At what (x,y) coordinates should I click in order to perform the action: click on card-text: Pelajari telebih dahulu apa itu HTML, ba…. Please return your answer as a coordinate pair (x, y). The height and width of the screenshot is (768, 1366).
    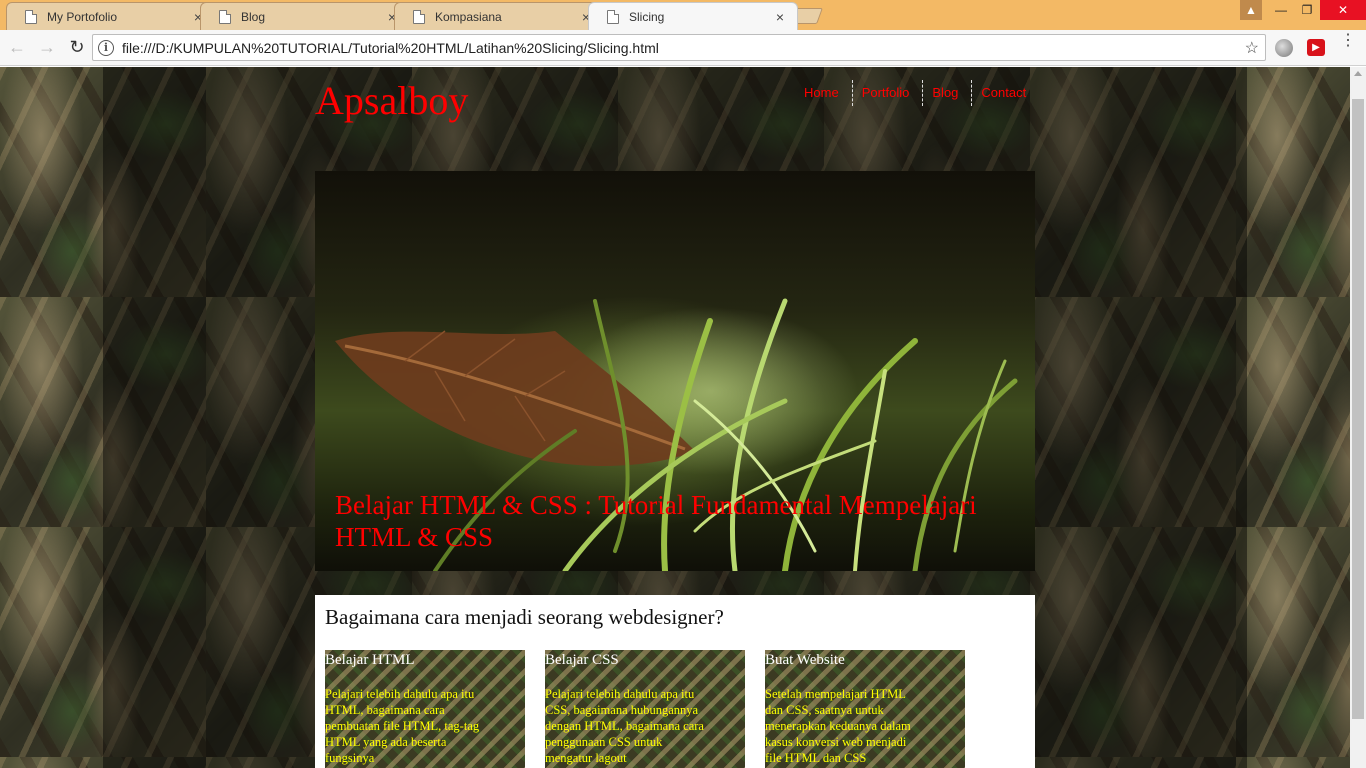
    Looking at the image, I should click on (402, 726).